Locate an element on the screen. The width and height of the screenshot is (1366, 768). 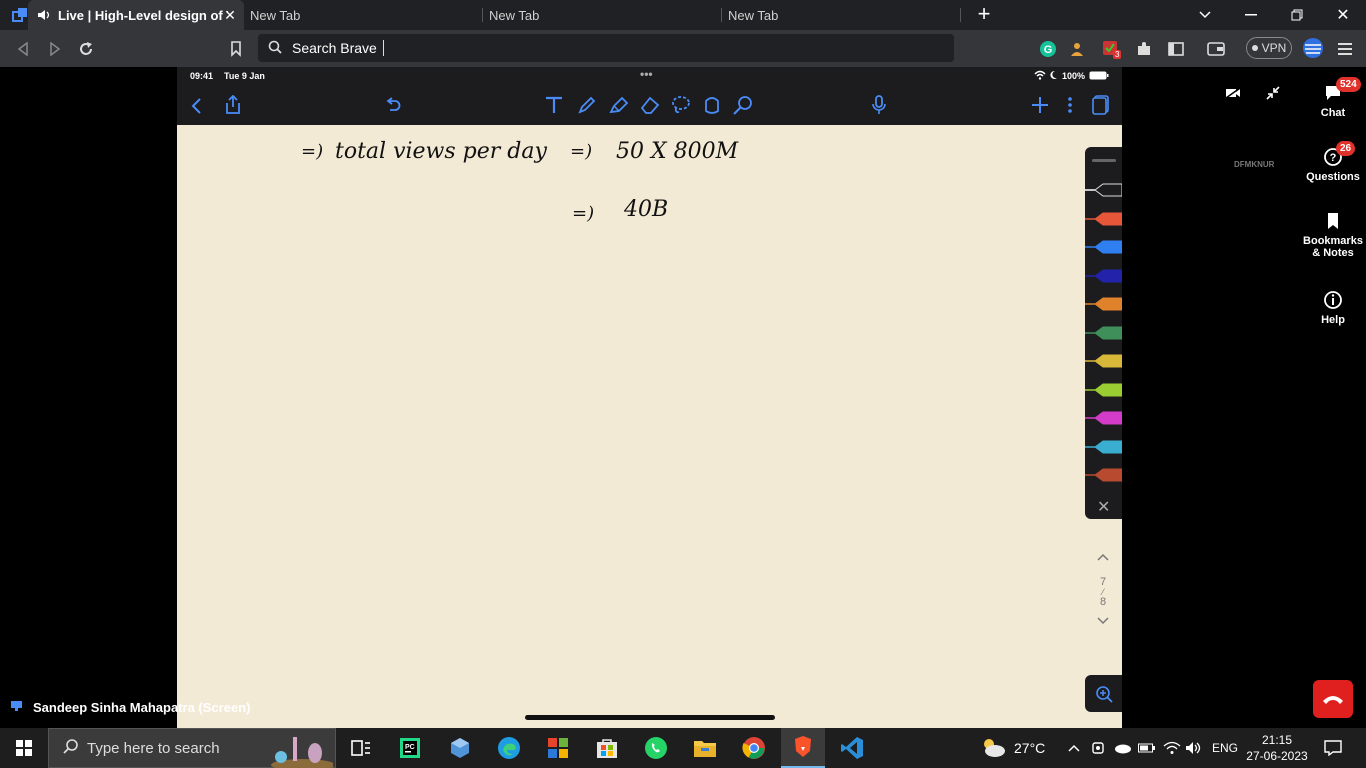
tab-new-3: New Tab is located at coordinates (843, 15).